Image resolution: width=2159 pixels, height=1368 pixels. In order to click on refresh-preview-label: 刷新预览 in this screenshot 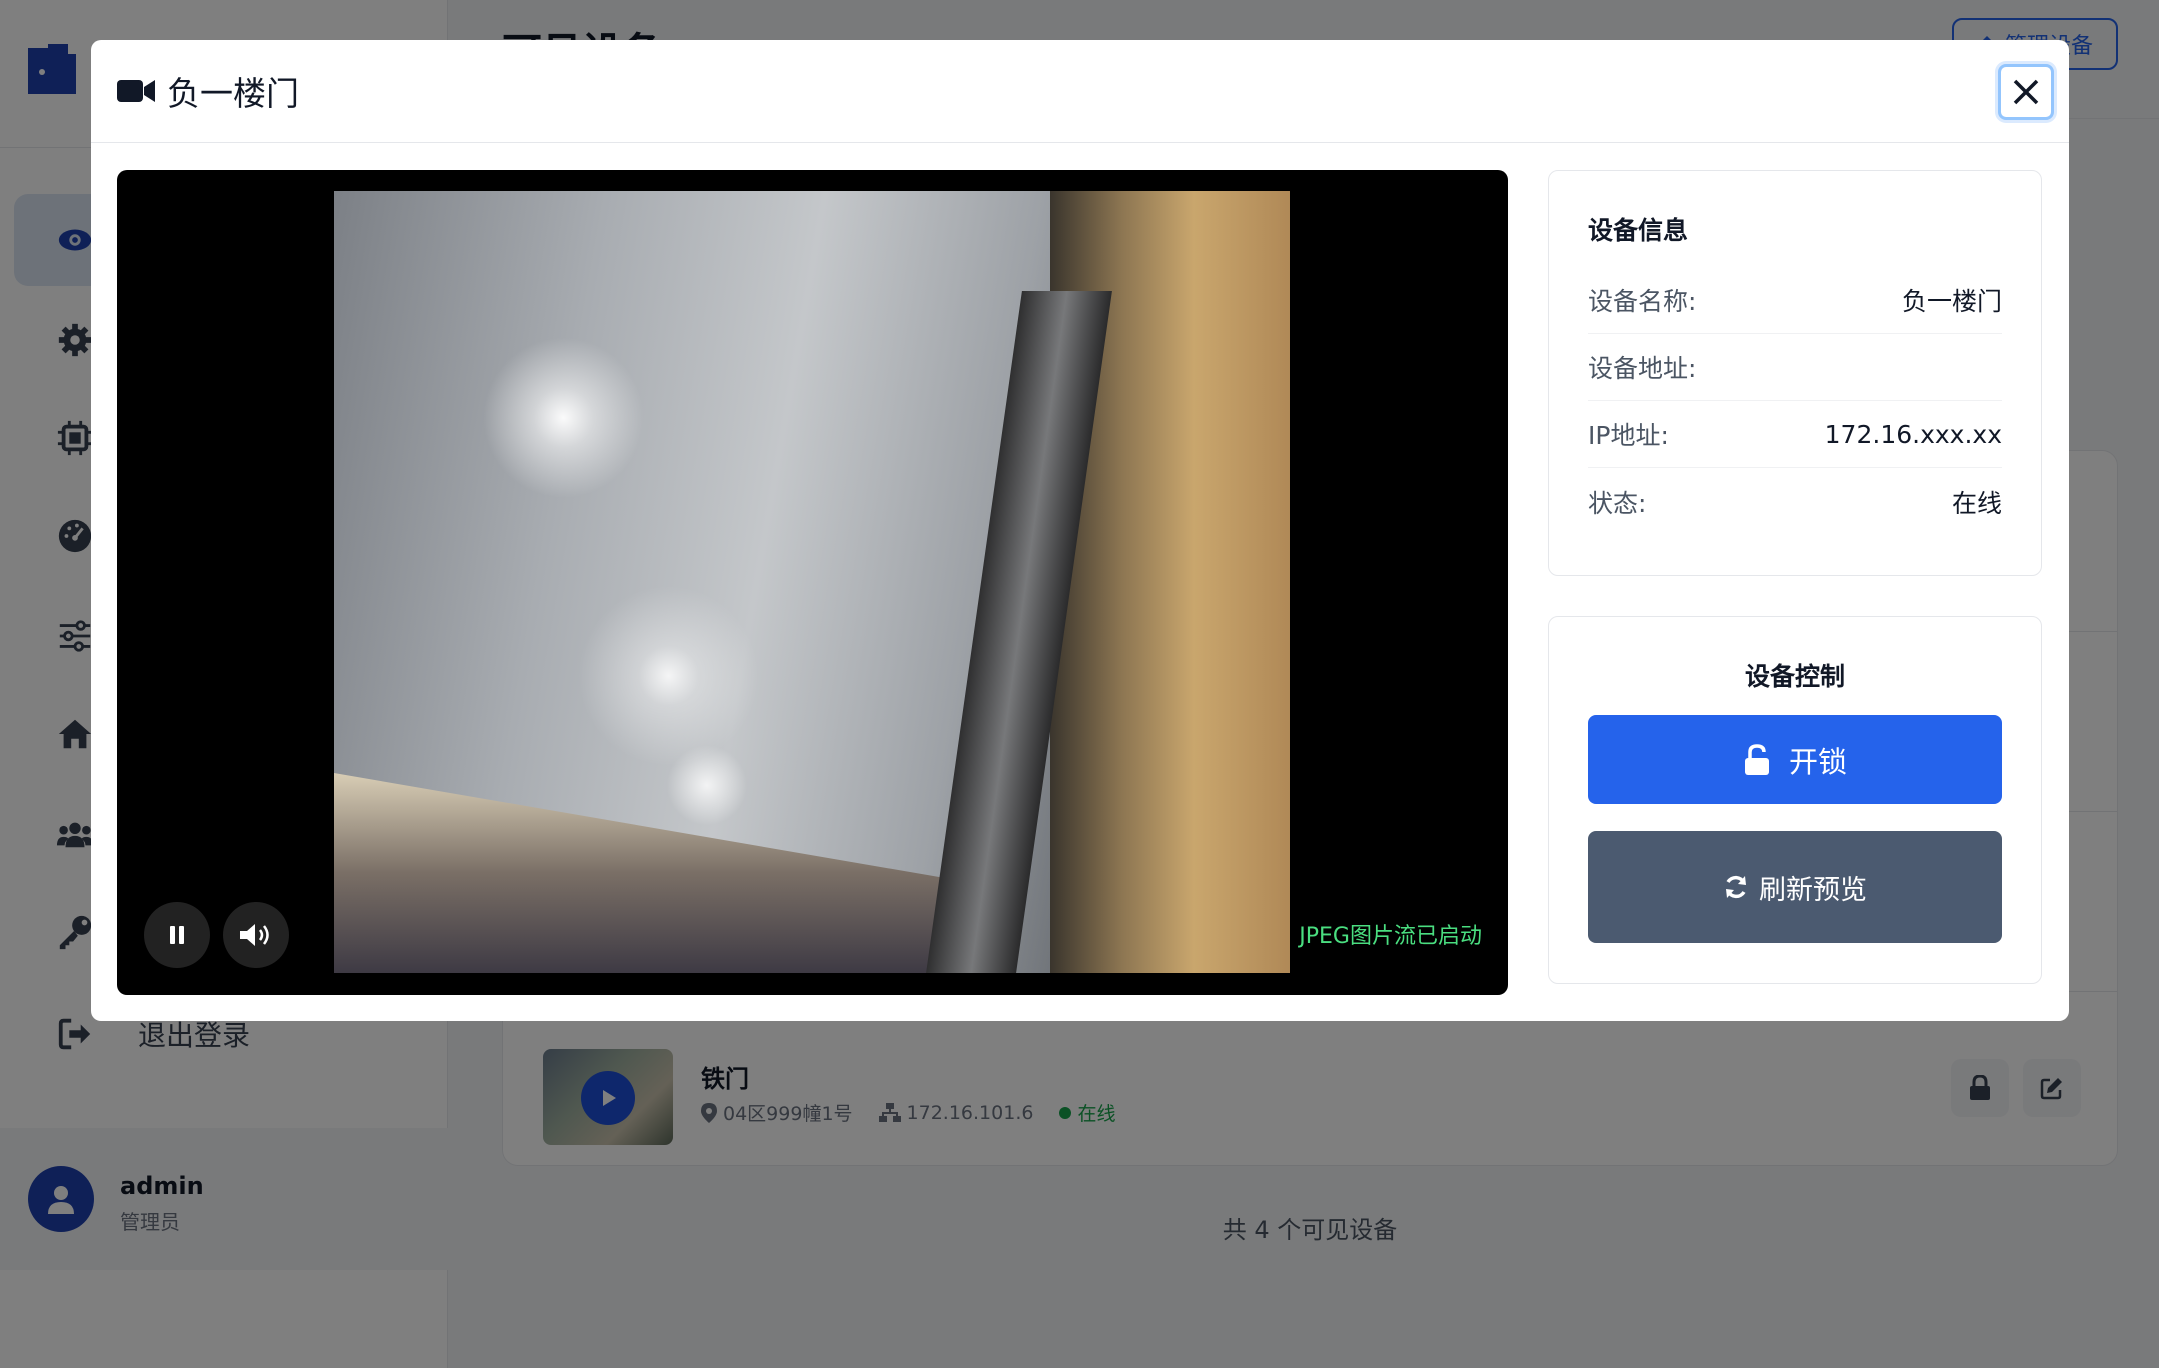, I will do `click(1813, 890)`.